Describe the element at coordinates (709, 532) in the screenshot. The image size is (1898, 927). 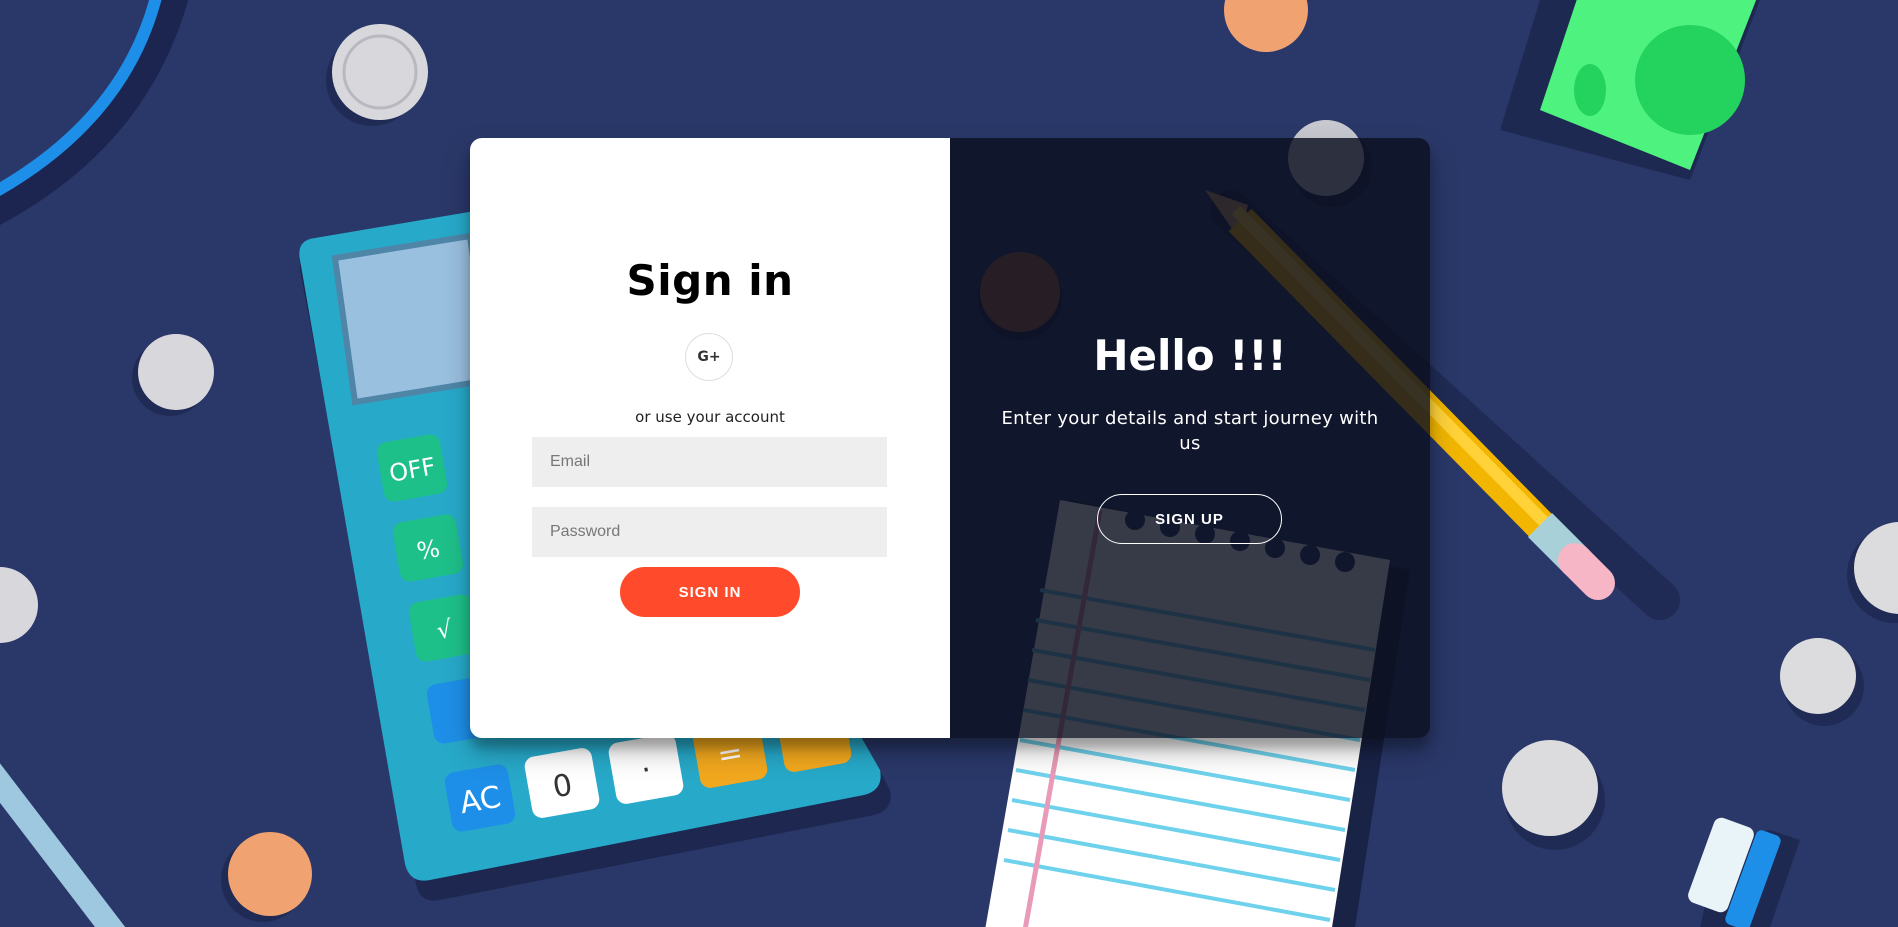
I see `password-field` at that location.